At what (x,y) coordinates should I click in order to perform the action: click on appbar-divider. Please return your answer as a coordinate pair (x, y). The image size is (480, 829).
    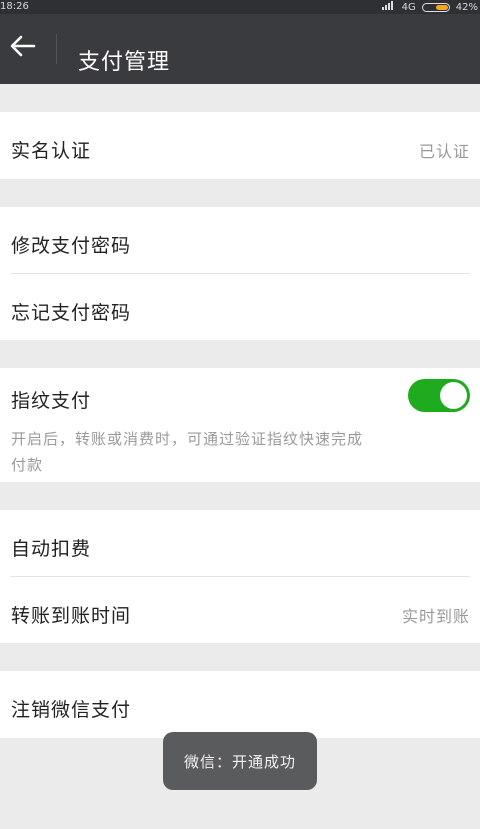
    Looking at the image, I should click on (56, 49).